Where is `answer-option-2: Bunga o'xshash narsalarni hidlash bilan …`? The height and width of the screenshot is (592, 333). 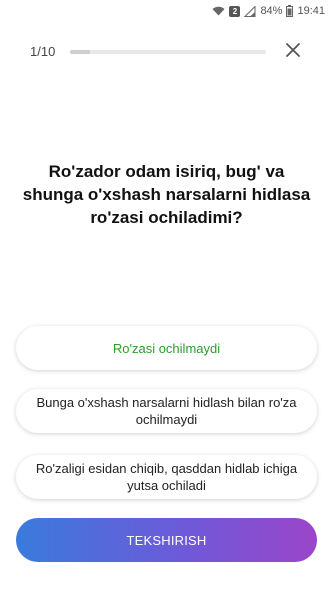 answer-option-2: Bunga o'xshash narsalarni hidlash bilan … is located at coordinates (166, 411).